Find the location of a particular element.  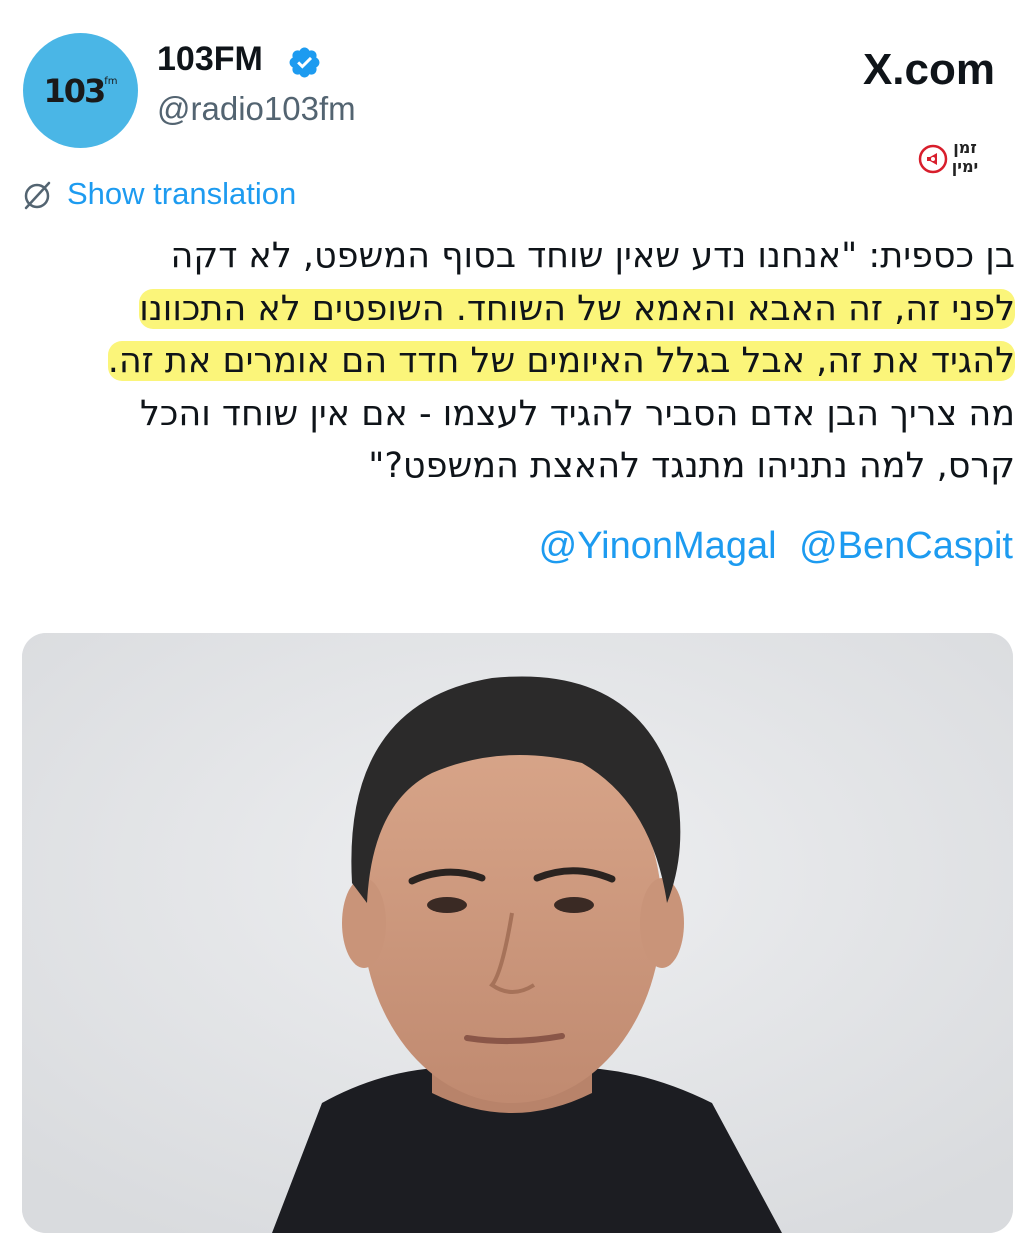

display-name: 103FM is located at coordinates (210, 59).